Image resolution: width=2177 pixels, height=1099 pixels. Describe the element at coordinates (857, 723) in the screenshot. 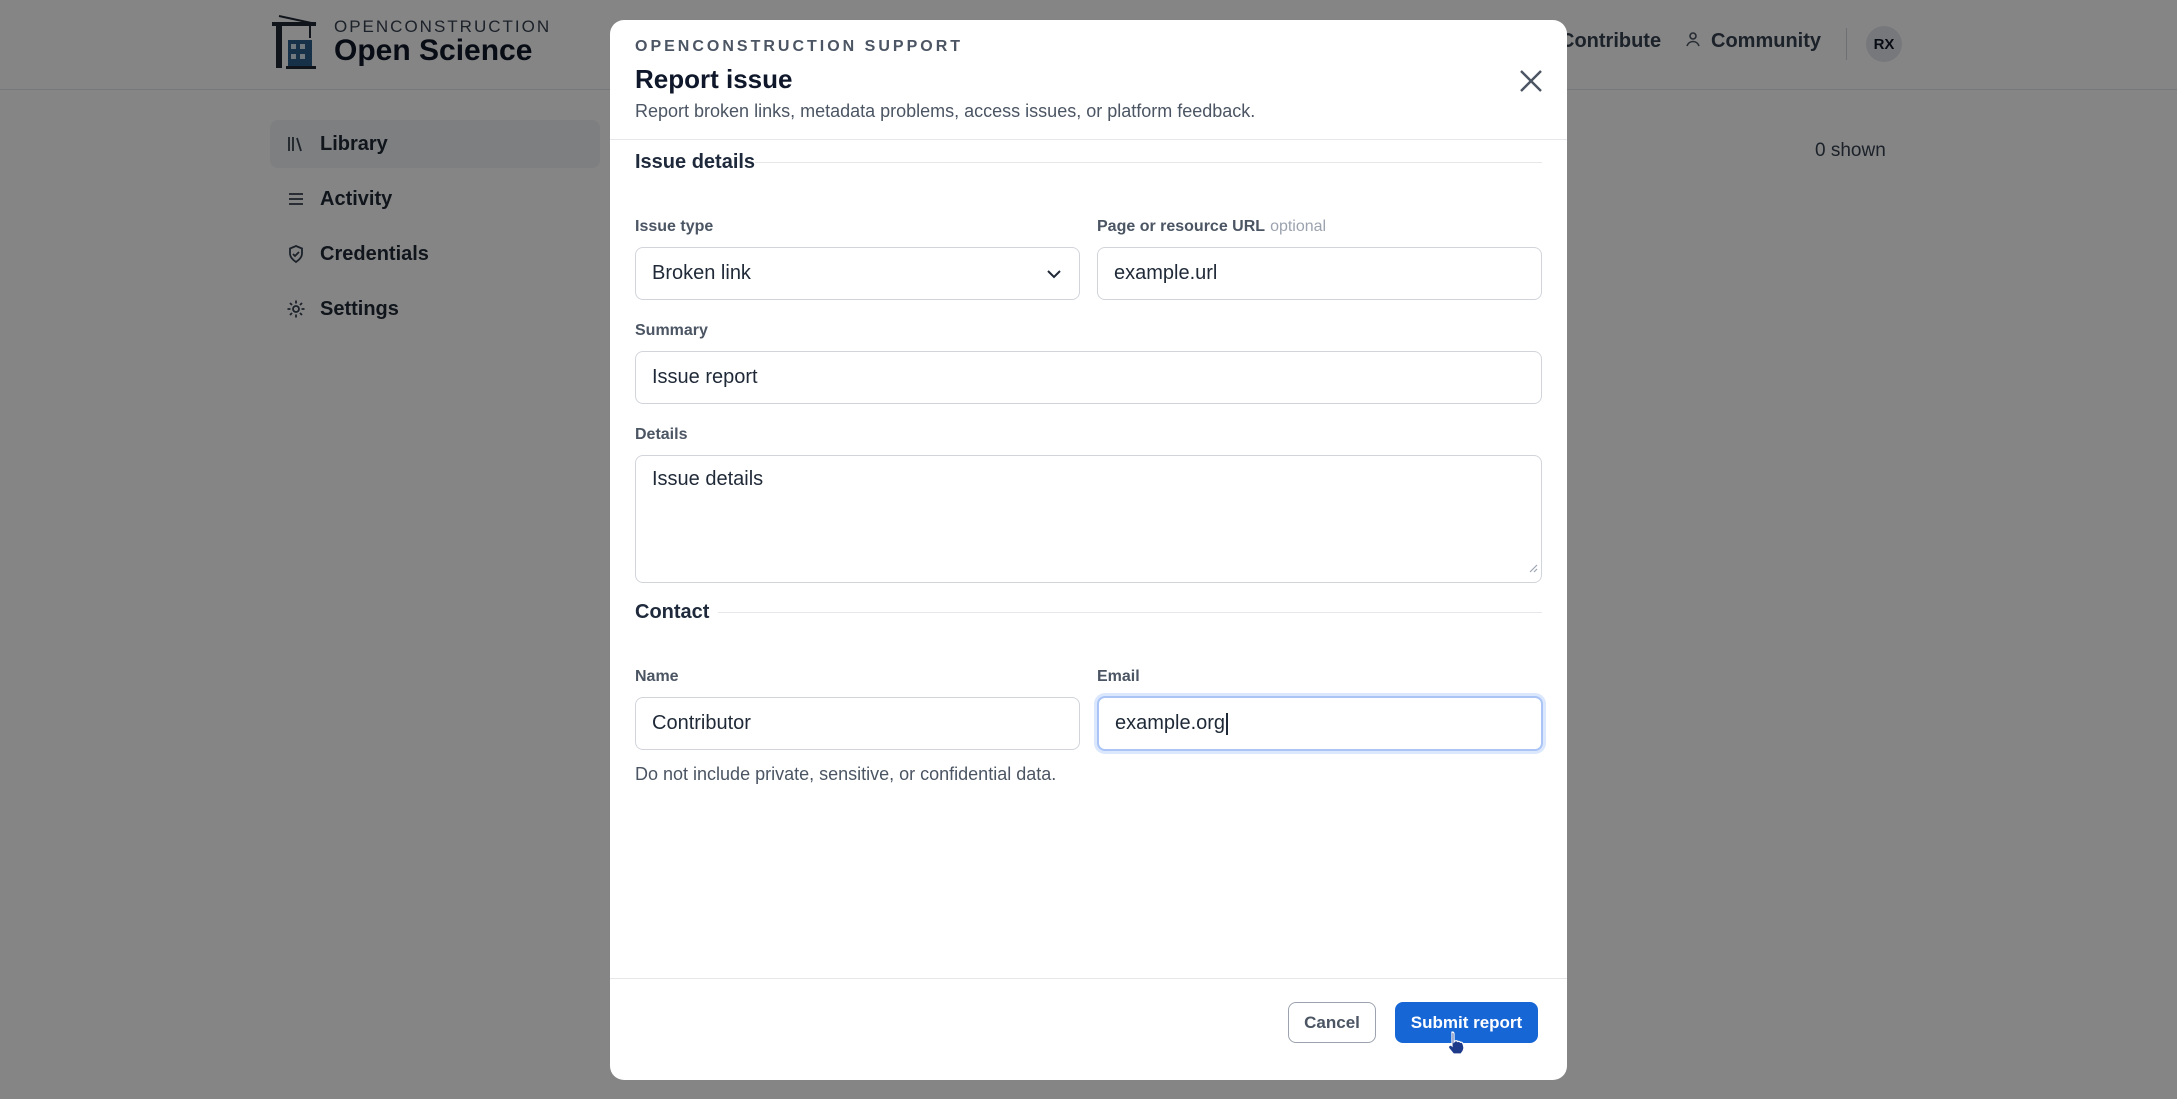

I see `name-input: Contributor` at that location.